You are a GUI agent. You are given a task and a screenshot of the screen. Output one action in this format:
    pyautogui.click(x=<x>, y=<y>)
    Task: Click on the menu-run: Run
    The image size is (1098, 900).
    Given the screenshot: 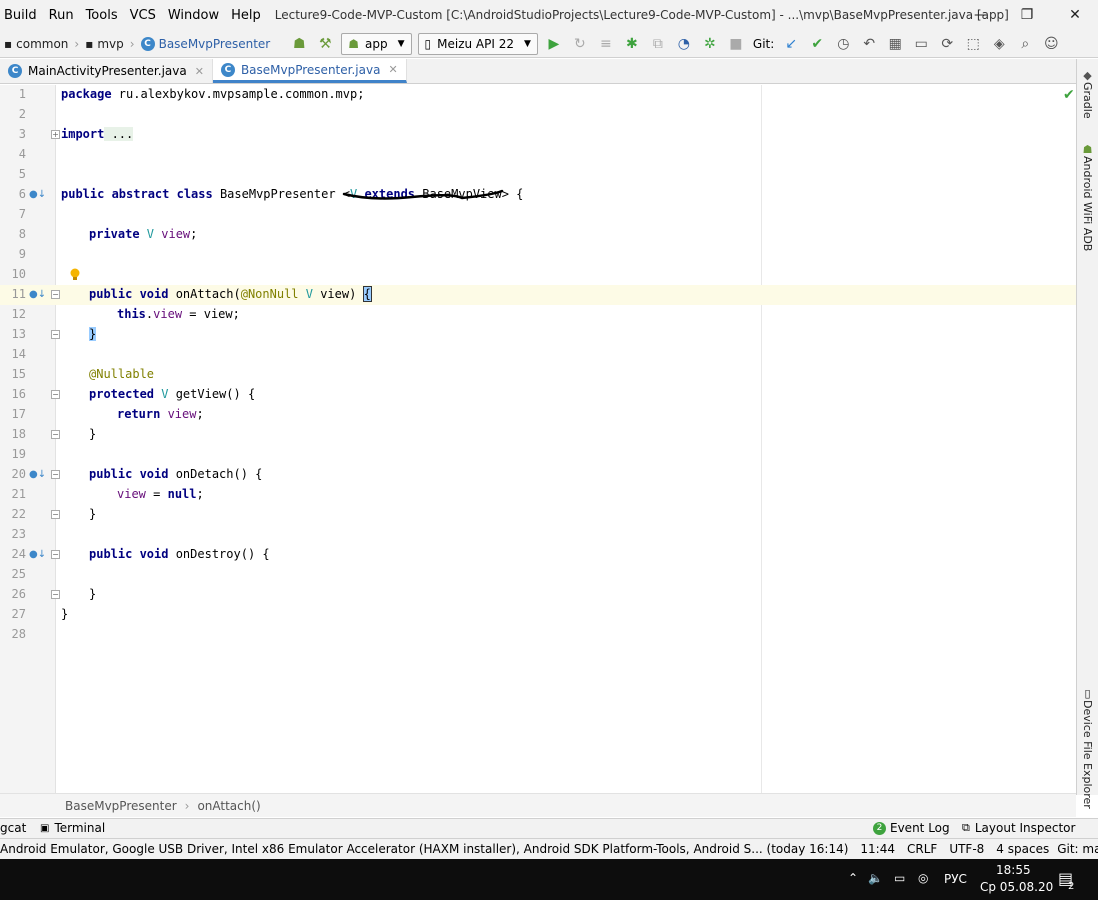 What is the action you would take?
    pyautogui.click(x=61, y=15)
    